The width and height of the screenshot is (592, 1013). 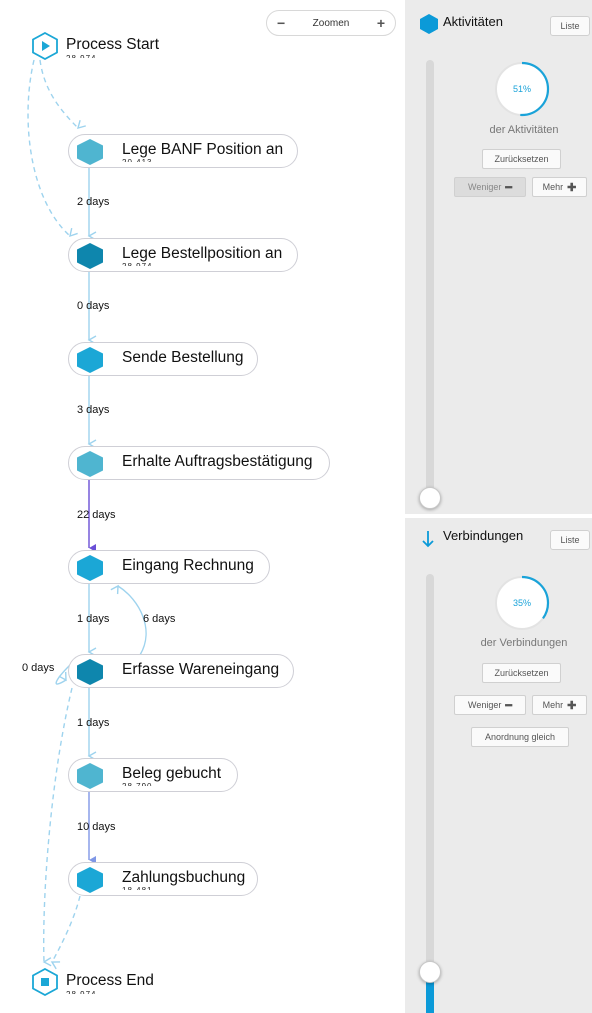 What do you see at coordinates (52, 148) in the screenshot?
I see `edge-start-bestell` at bounding box center [52, 148].